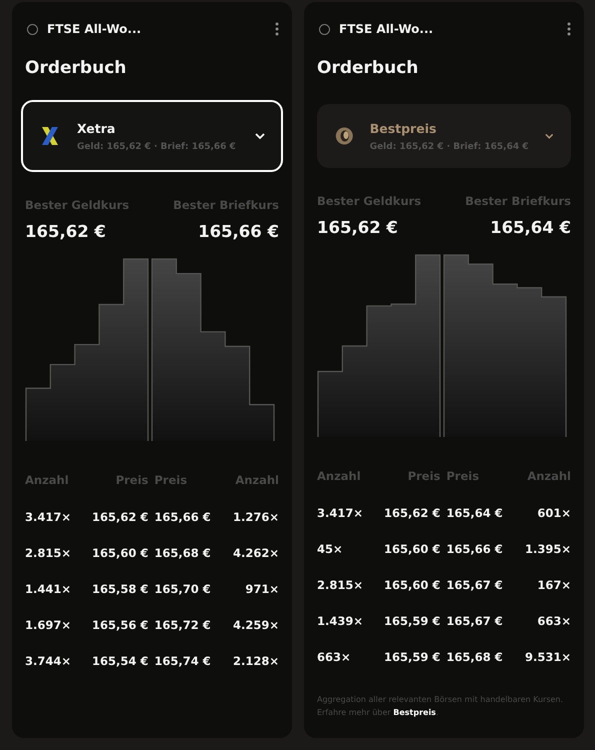  I want to click on table-cell-text: 167×, so click(553, 585).